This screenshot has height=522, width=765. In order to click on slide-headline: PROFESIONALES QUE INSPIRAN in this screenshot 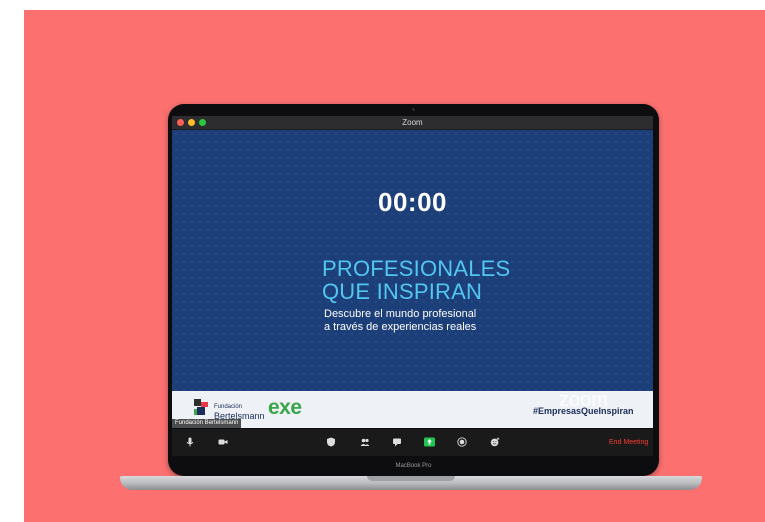, I will do `click(416, 280)`.